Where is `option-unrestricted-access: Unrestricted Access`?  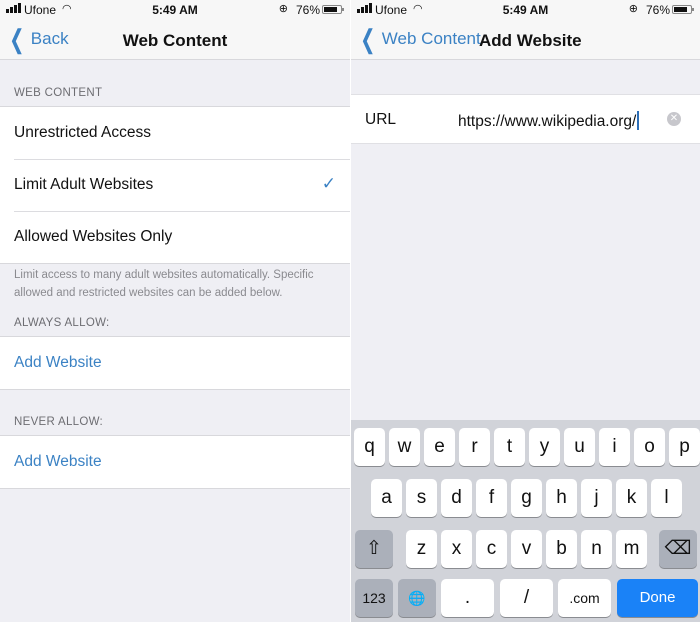
option-unrestricted-access: Unrestricted Access is located at coordinates (175, 133).